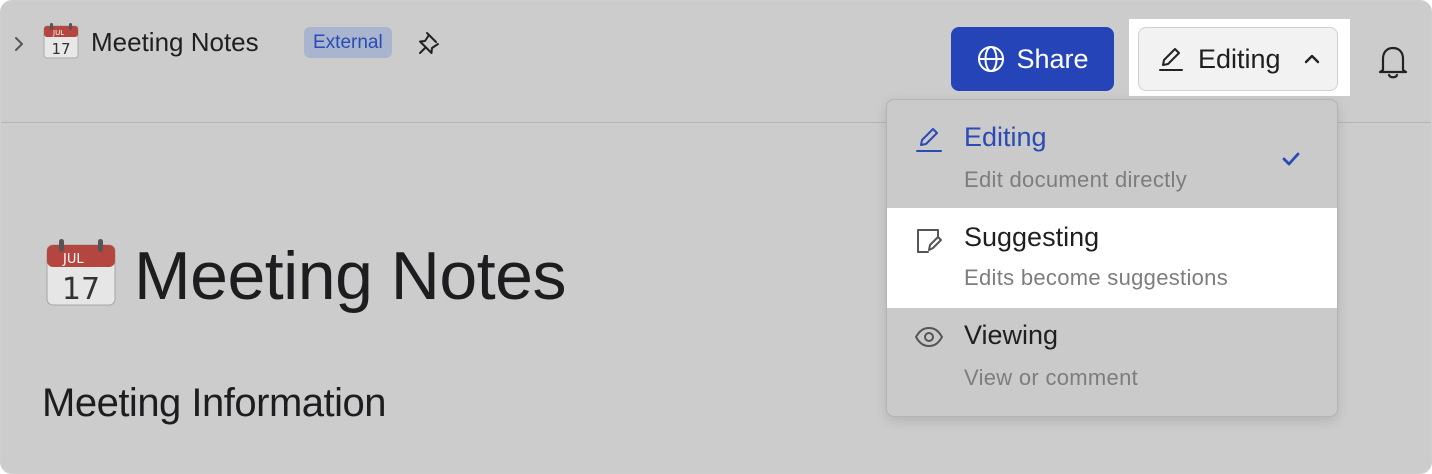  I want to click on eye-icon, so click(929, 337).